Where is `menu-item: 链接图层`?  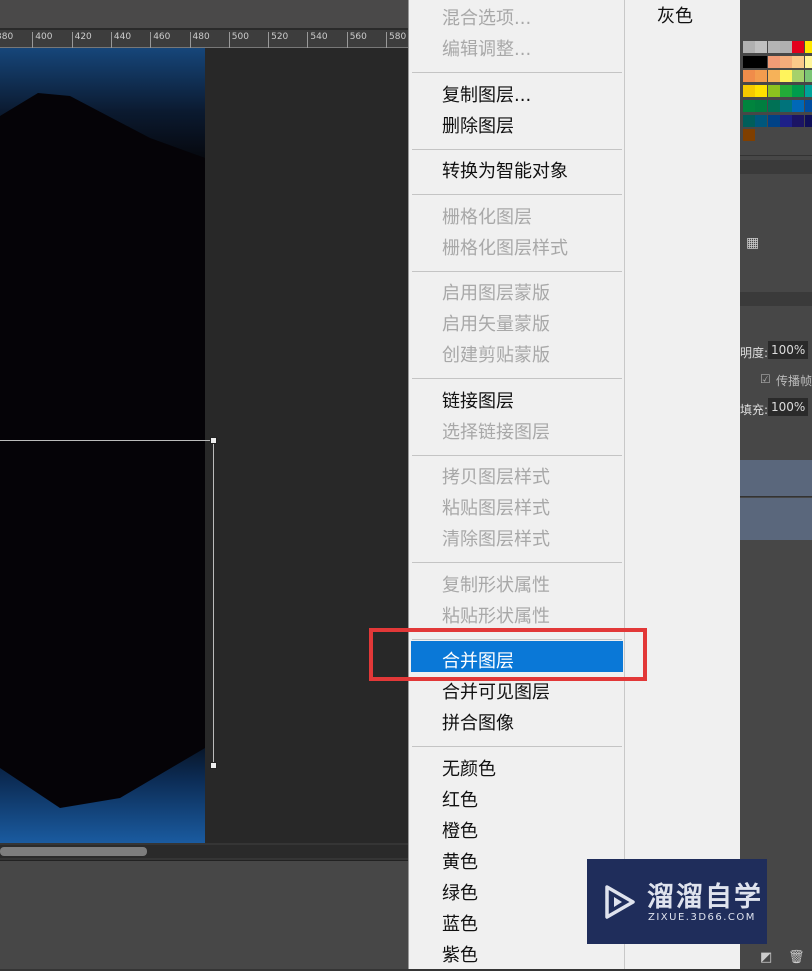
menu-item: 链接图层 is located at coordinates (478, 401).